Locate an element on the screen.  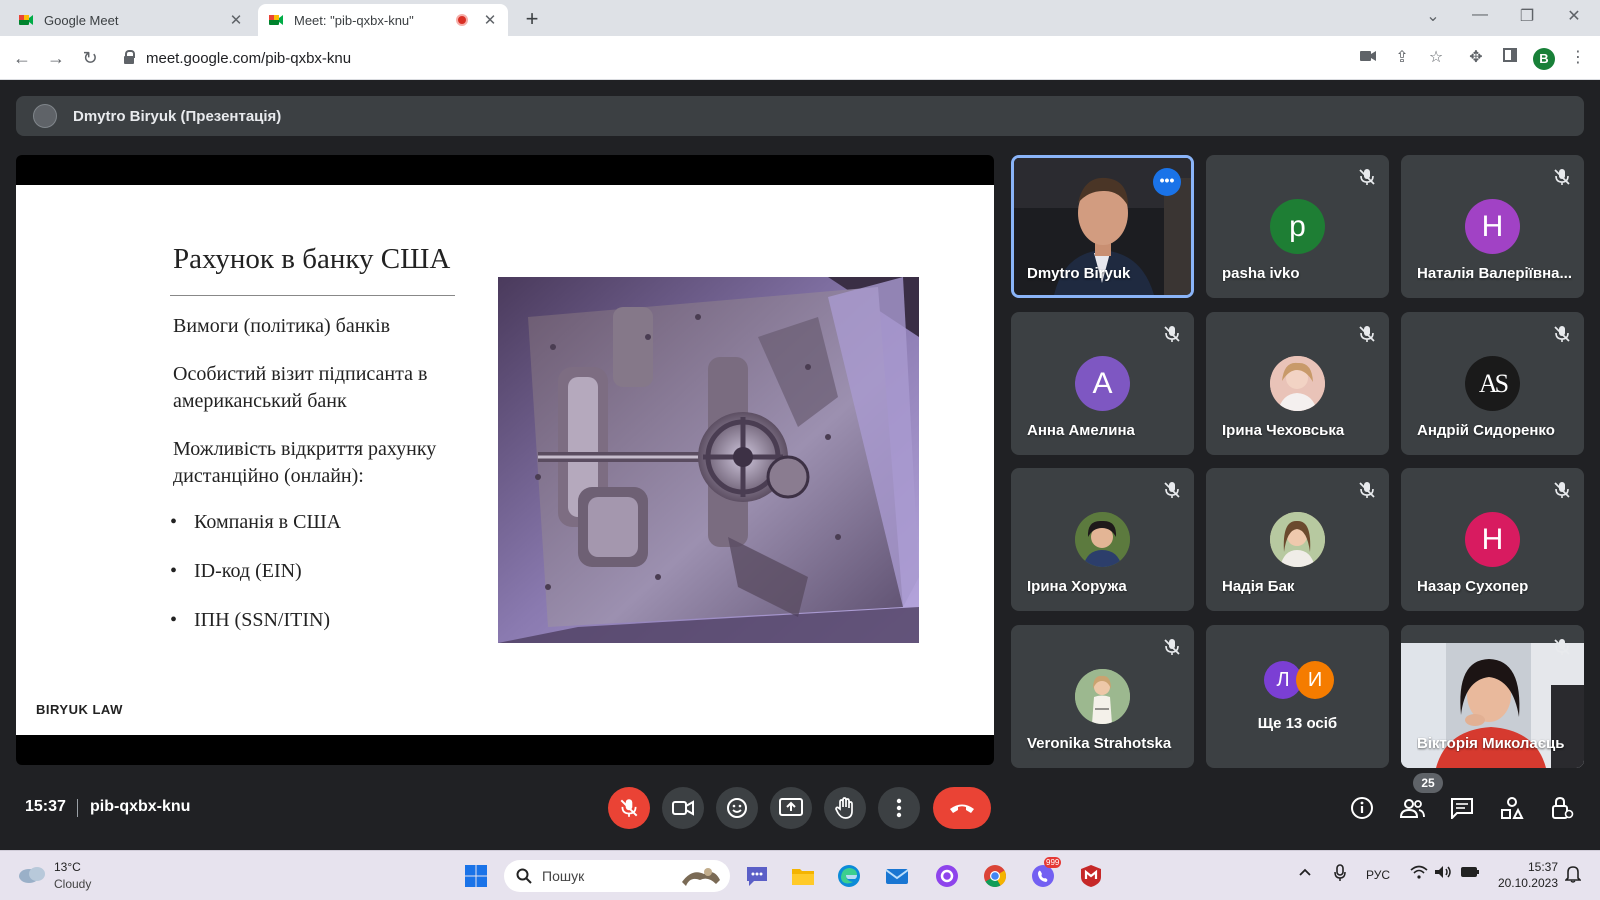
new-tab-button: + is located at coordinates (532, 19).